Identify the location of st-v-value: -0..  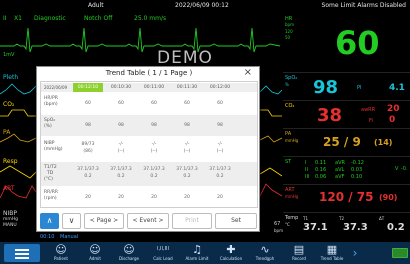
(404, 169).